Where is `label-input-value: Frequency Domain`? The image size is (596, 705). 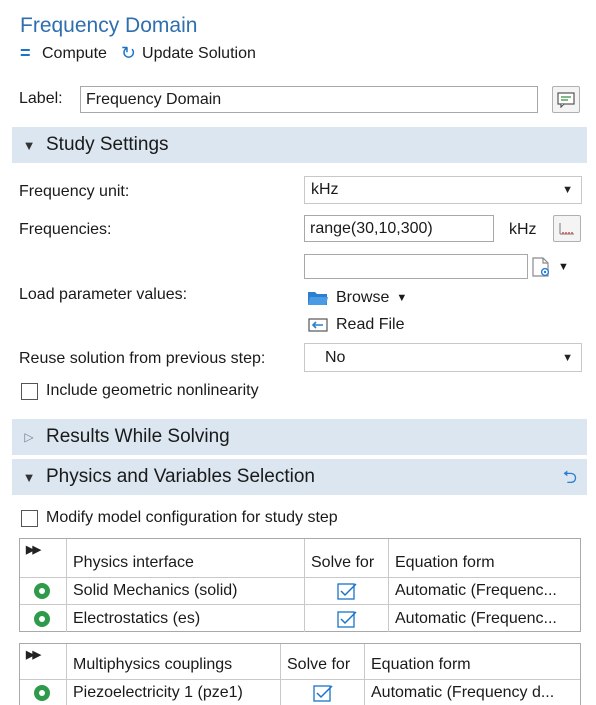
label-input-value: Frequency Domain is located at coordinates (154, 99).